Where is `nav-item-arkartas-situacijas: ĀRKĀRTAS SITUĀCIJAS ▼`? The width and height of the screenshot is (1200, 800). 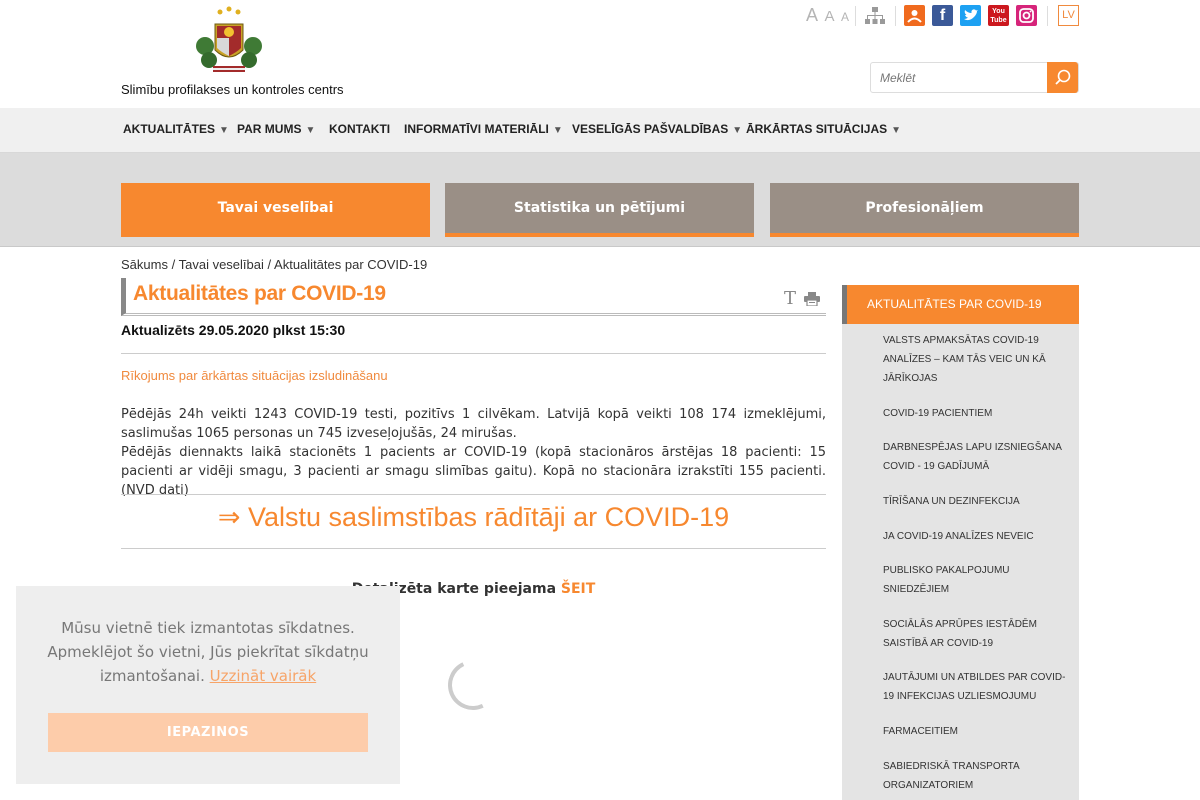 nav-item-arkartas-situacijas: ĀRKĀRTAS SITUĀCIJAS ▼ is located at coordinates (823, 130).